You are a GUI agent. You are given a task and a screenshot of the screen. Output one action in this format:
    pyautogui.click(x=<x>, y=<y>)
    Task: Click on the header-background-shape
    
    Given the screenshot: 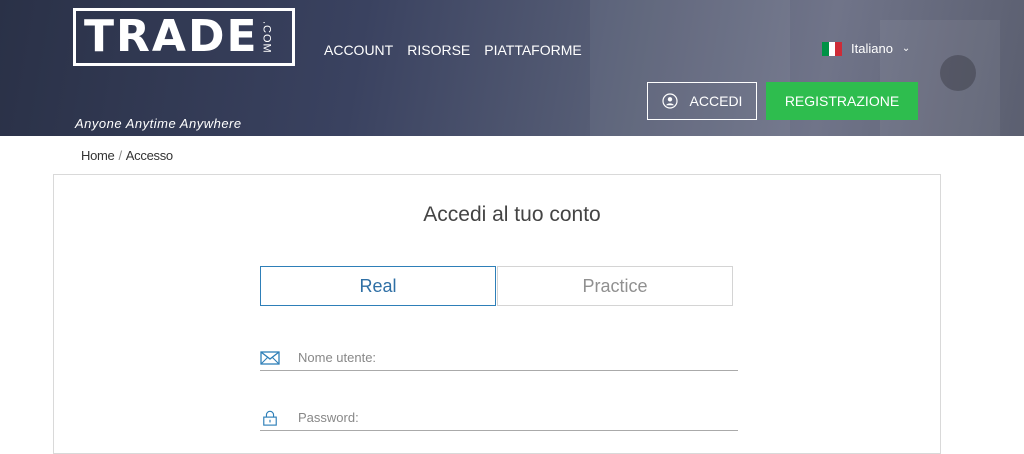 What is the action you would take?
    pyautogui.click(x=958, y=73)
    